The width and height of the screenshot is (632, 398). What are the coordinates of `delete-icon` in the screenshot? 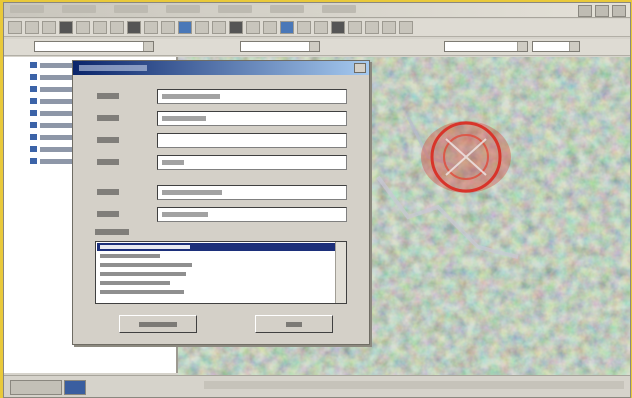 It's located at (134, 27).